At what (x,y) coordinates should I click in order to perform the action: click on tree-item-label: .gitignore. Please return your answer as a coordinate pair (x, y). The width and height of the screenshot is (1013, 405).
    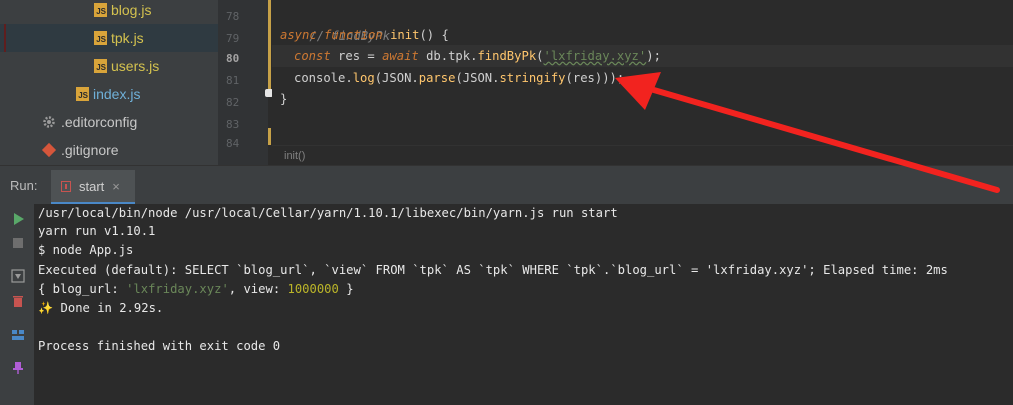
    Looking at the image, I should click on (90, 150).